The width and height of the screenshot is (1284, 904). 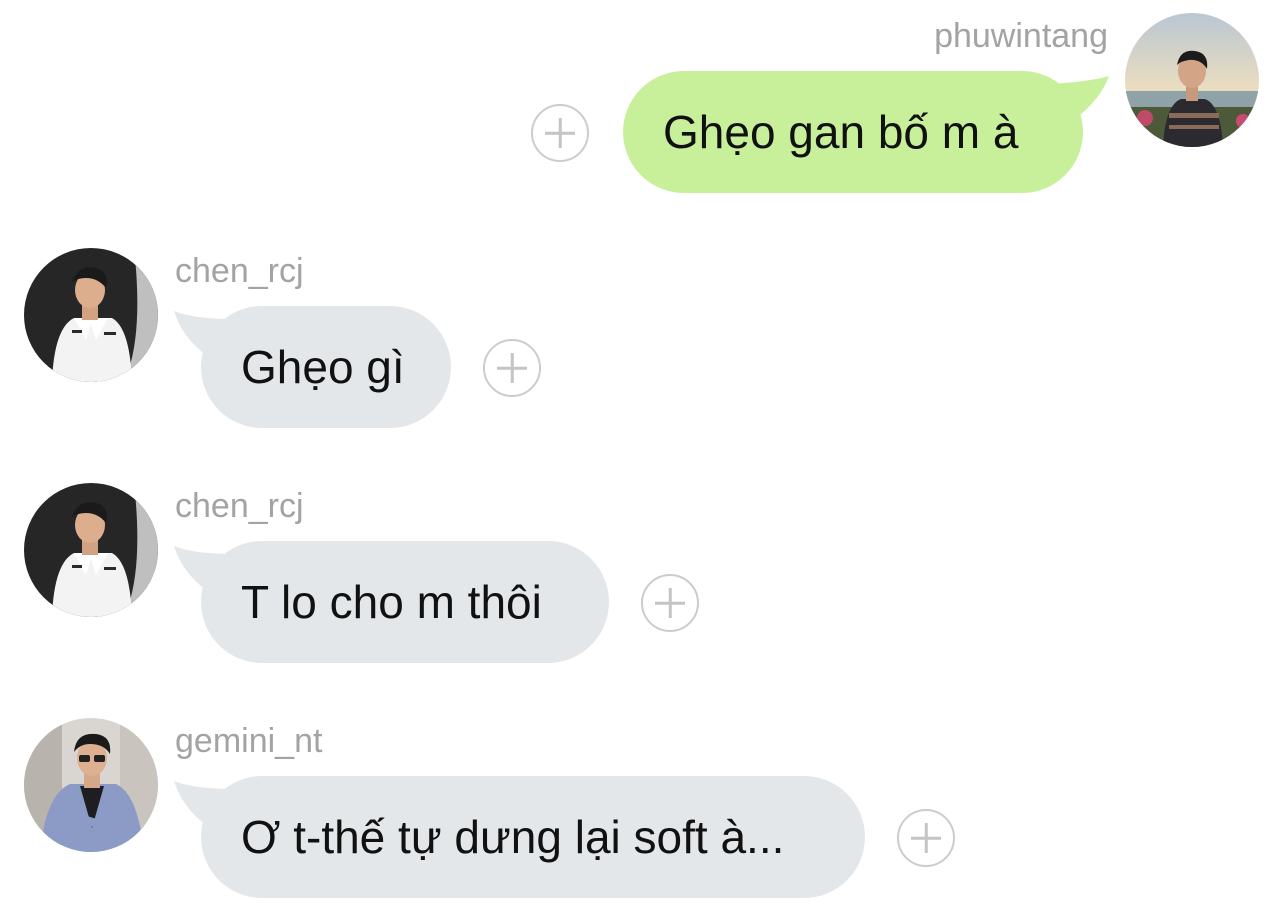 I want to click on message-bubble: T lo cho m thôi, so click(x=405, y=602).